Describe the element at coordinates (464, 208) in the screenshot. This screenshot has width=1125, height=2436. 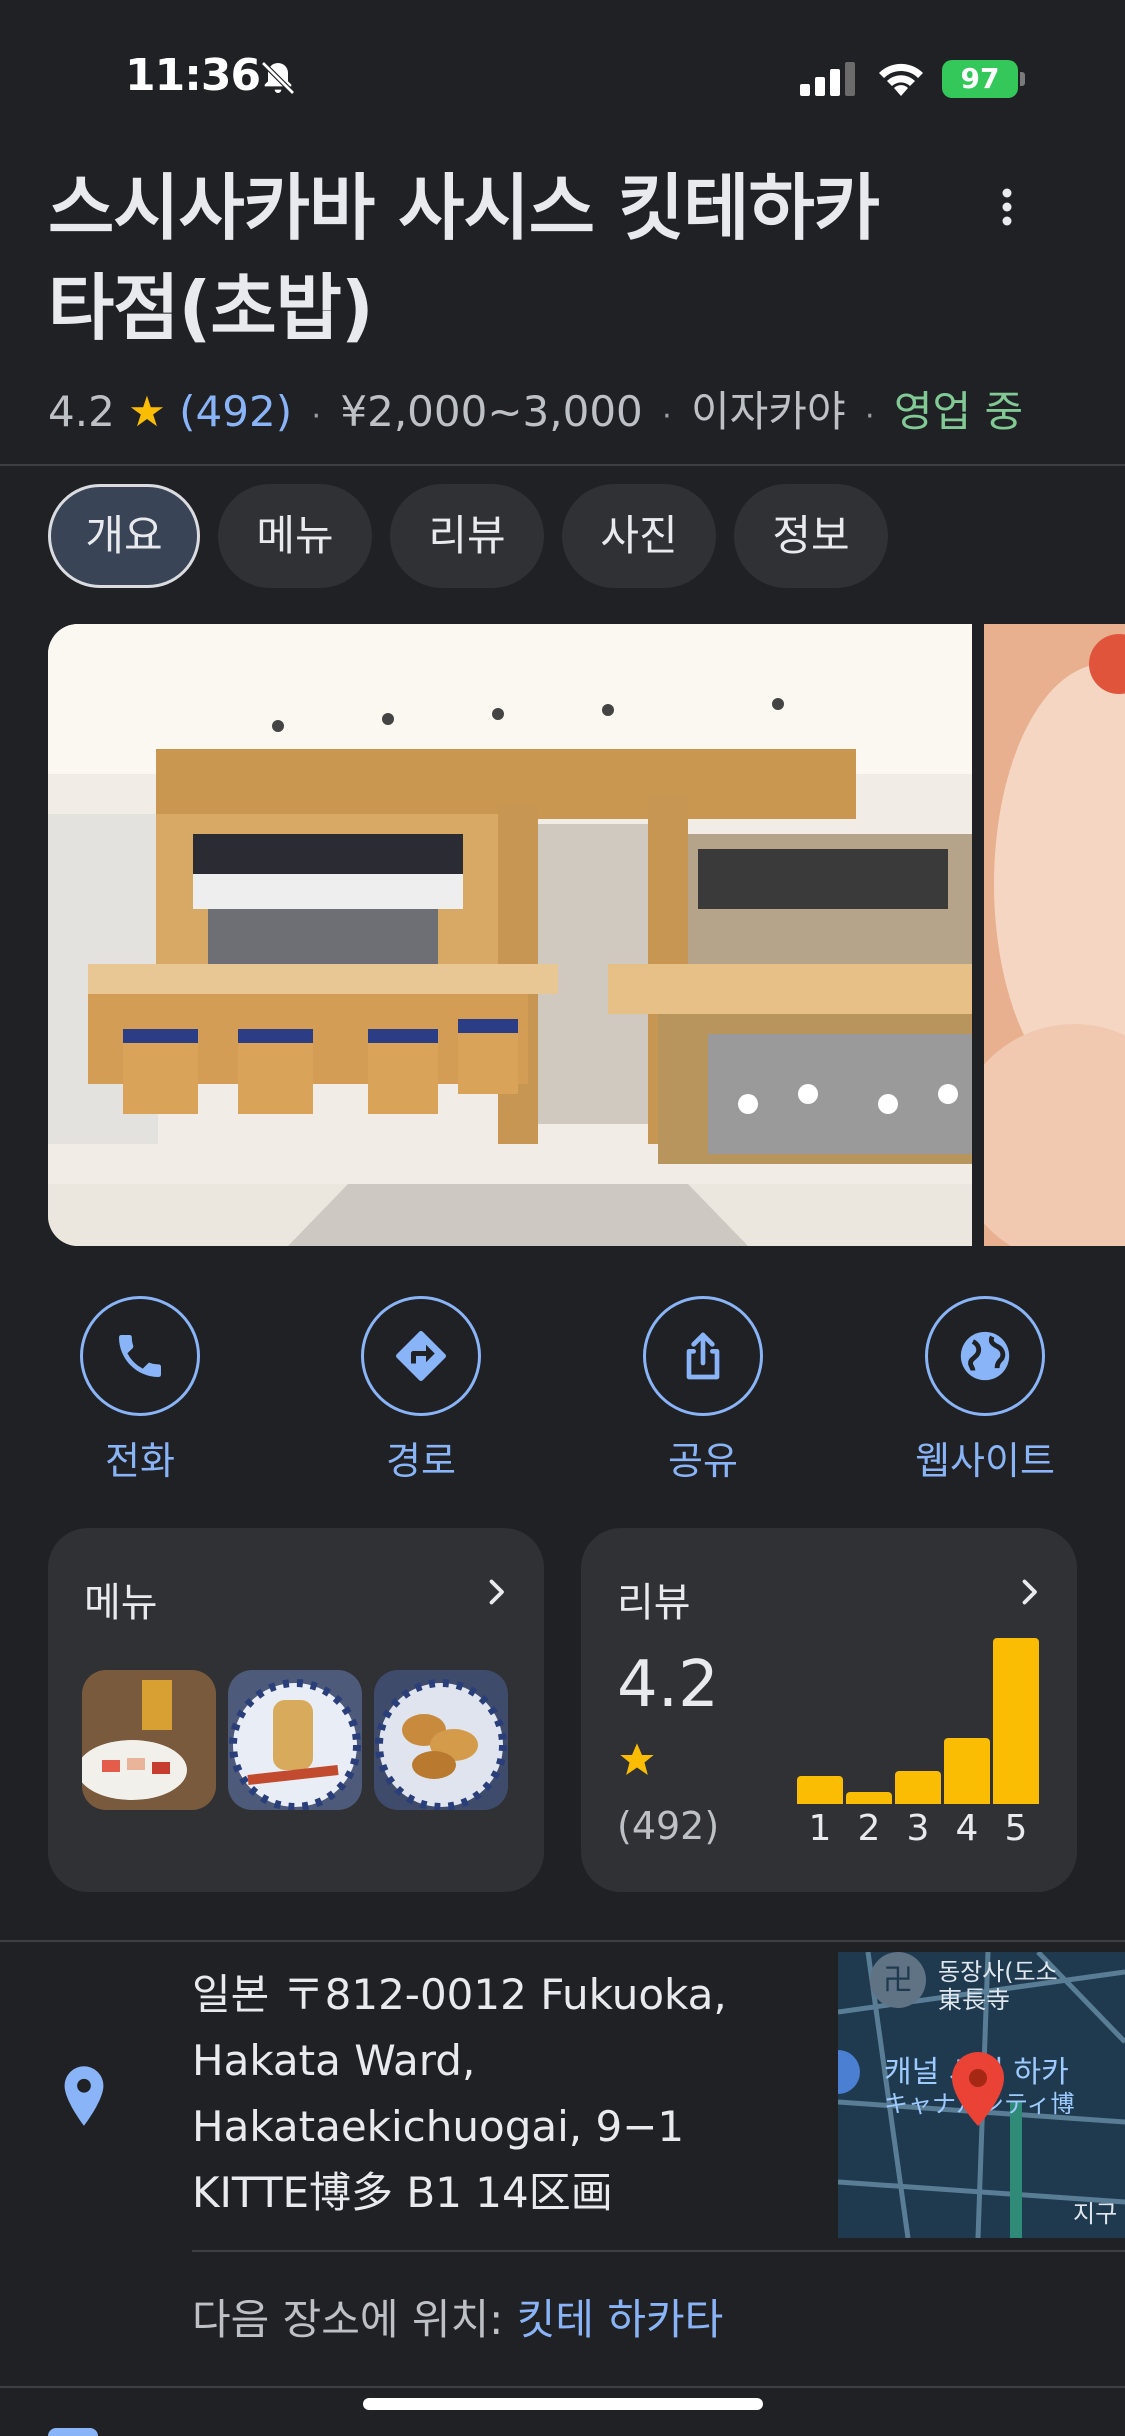
I see `place-title-line1: 스시사카바 사시스 킷테하카` at that location.